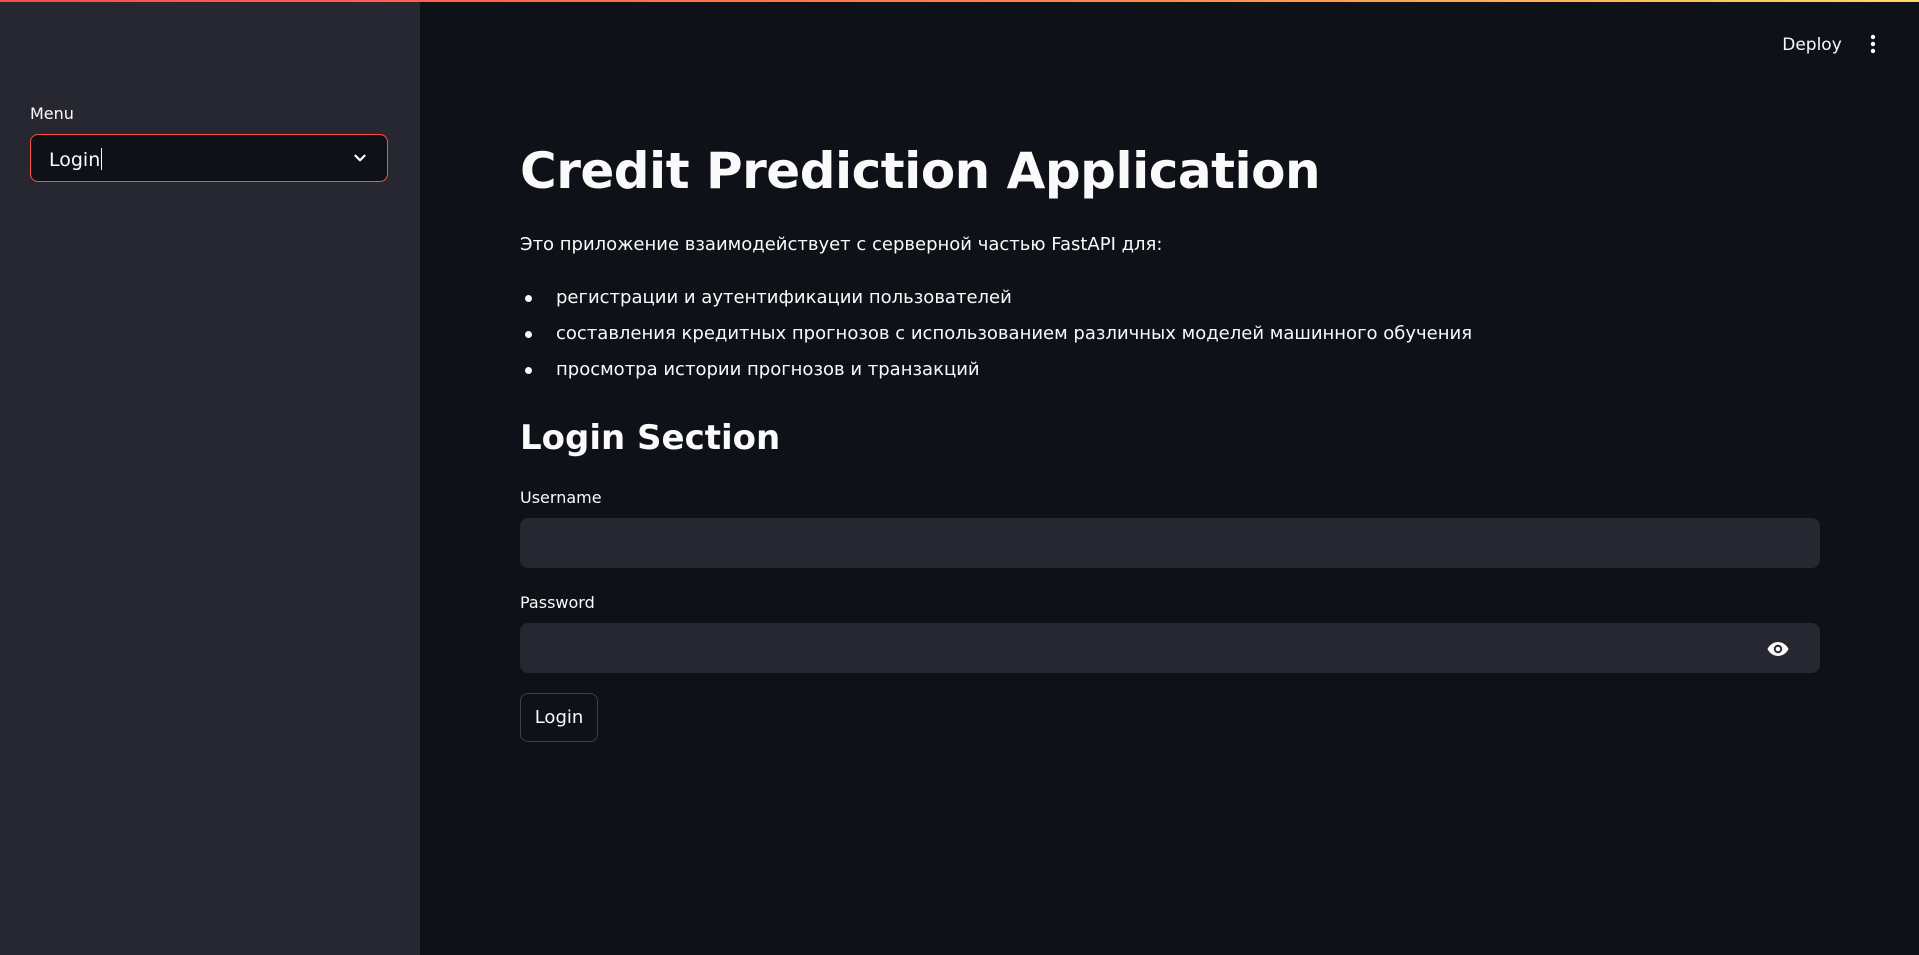  Describe the element at coordinates (559, 717) in the screenshot. I see `login-button: Login` at that location.